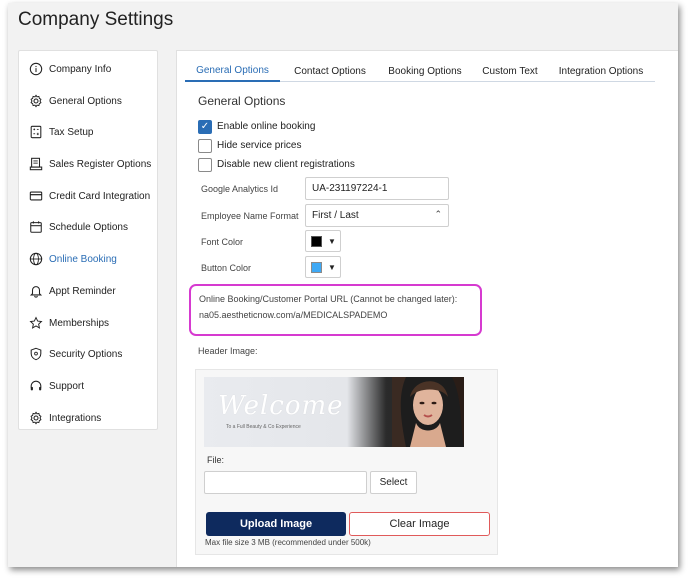  Describe the element at coordinates (88, 227) in the screenshot. I see `sidebar-item-label: Schedule Options` at that location.